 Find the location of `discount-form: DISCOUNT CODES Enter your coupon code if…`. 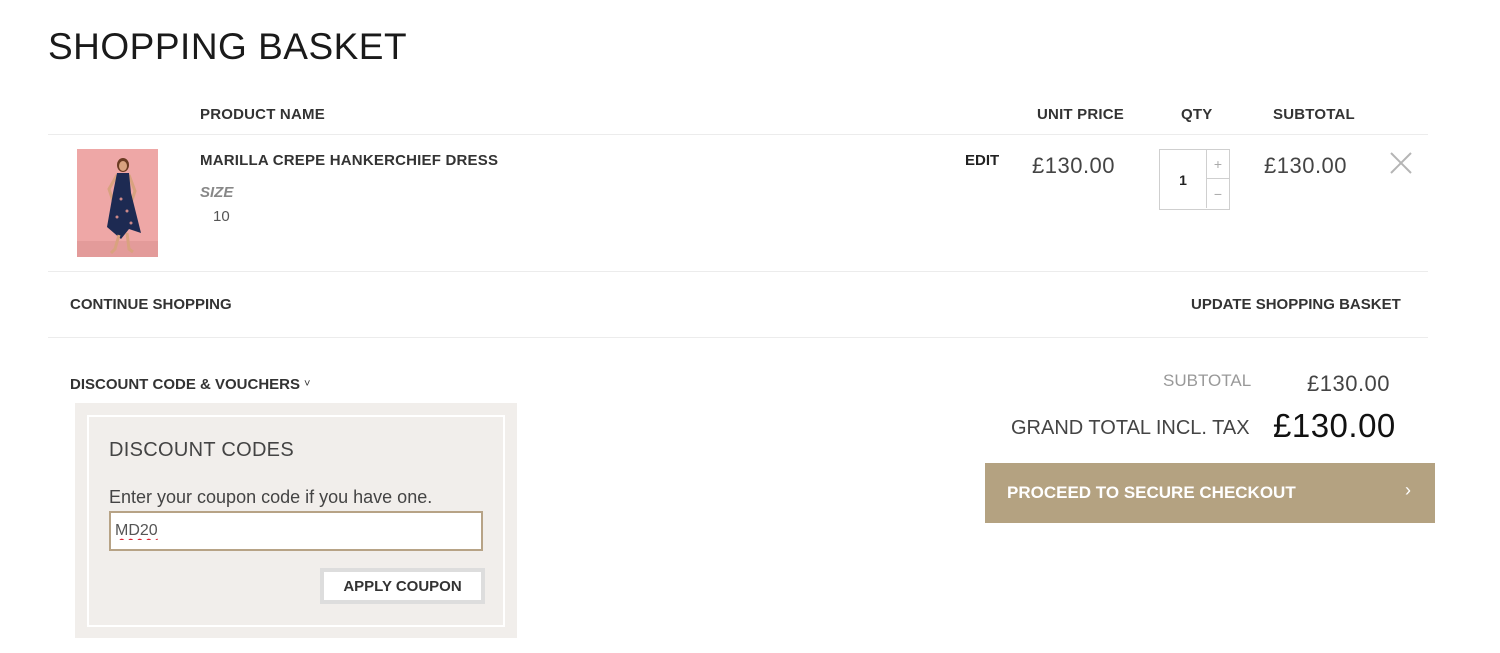

discount-form: DISCOUNT CODES Enter your coupon code if… is located at coordinates (296, 521).